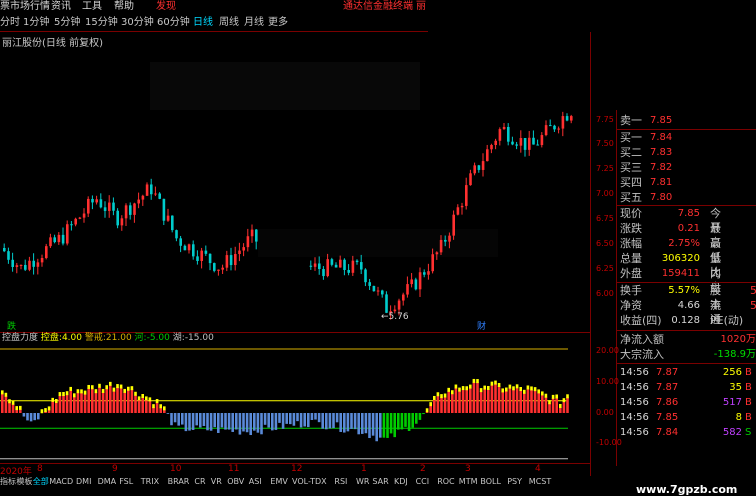 This screenshot has width=756, height=496. What do you see at coordinates (150, 481) in the screenshot?
I see `indicator-tab: TRIX` at bounding box center [150, 481].